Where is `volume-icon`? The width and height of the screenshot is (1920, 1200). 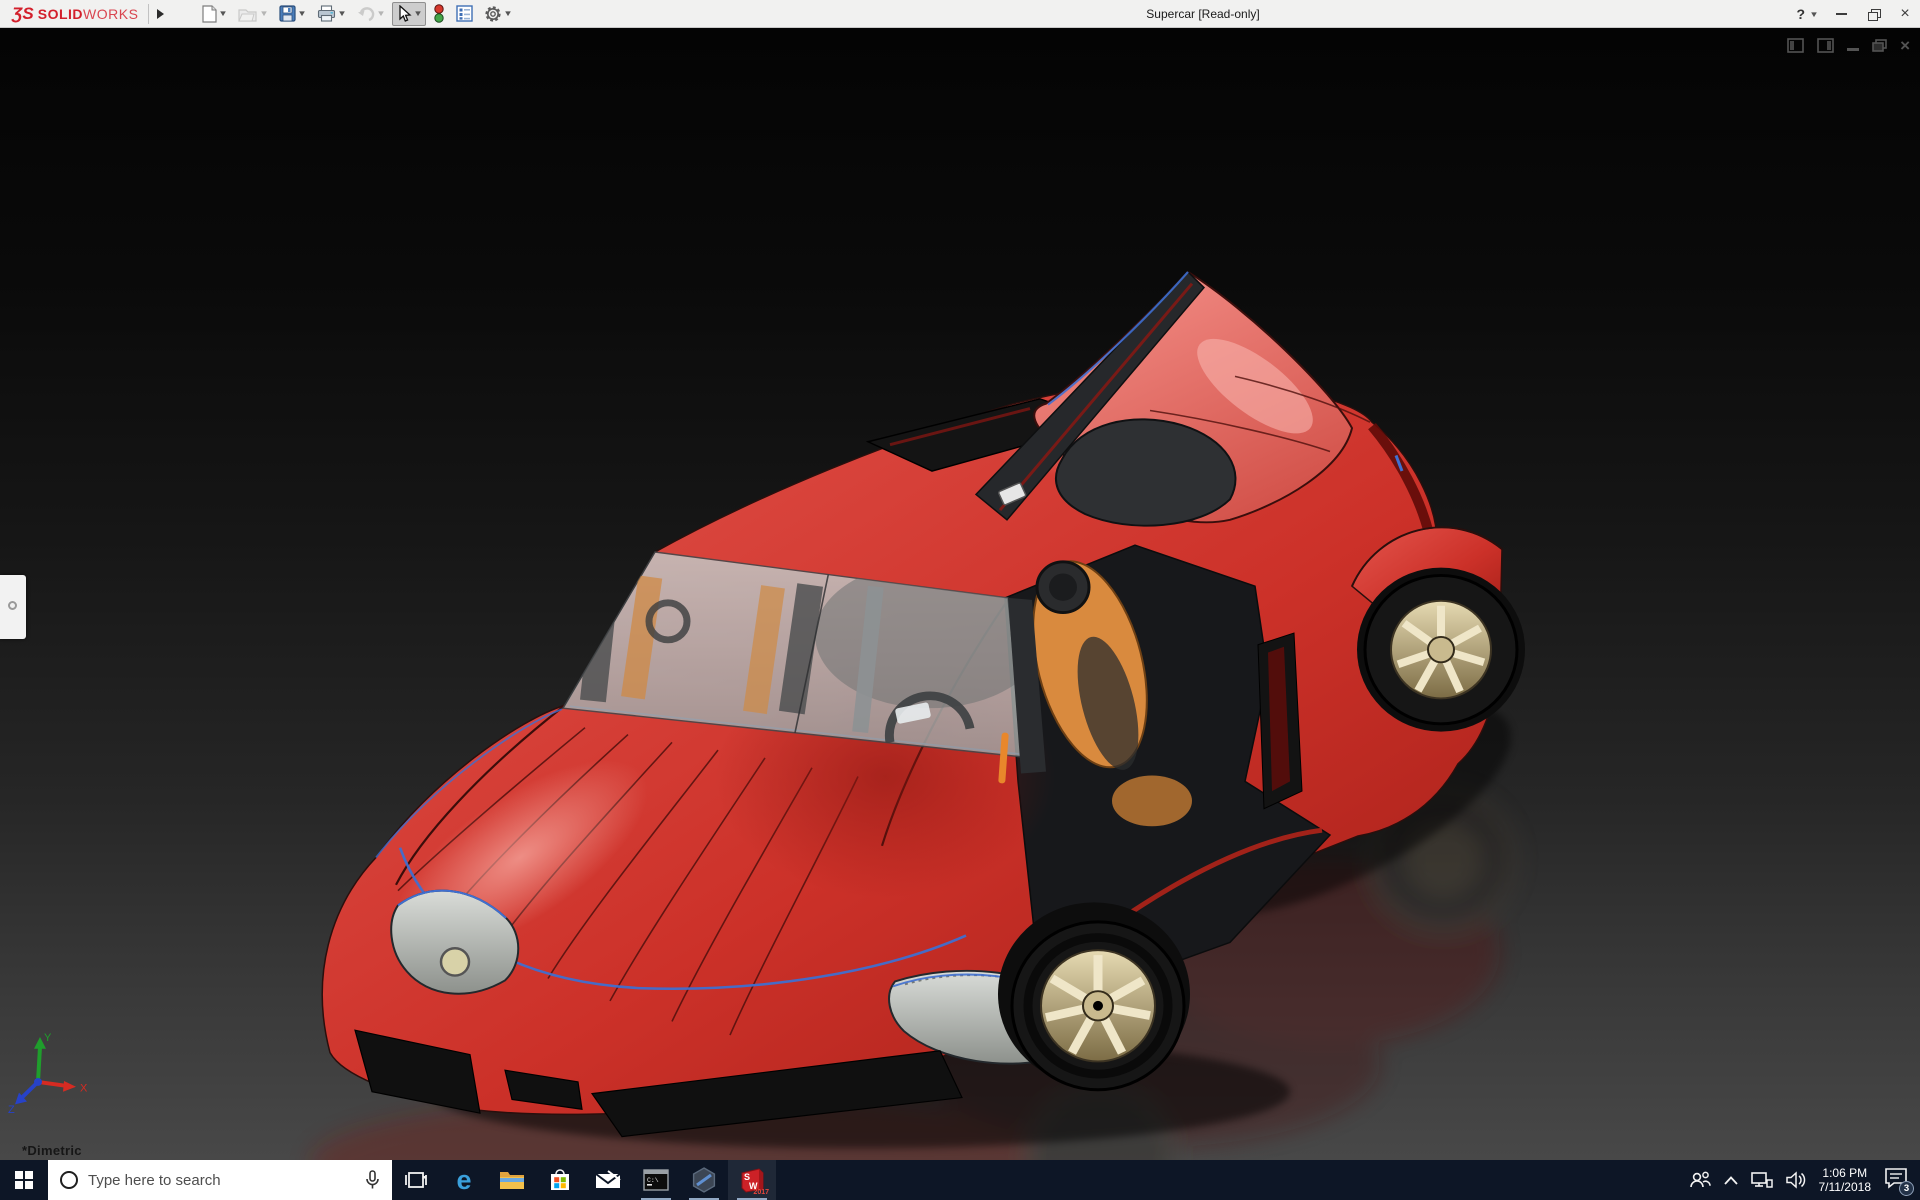 volume-icon is located at coordinates (1795, 1180).